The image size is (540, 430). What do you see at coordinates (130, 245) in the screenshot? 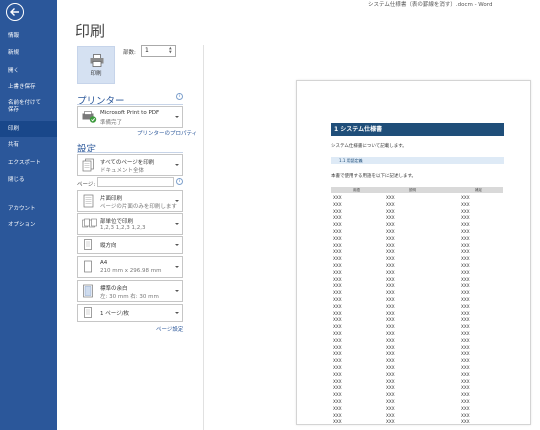
I see `orientation-dropdown: 縦方向` at bounding box center [130, 245].